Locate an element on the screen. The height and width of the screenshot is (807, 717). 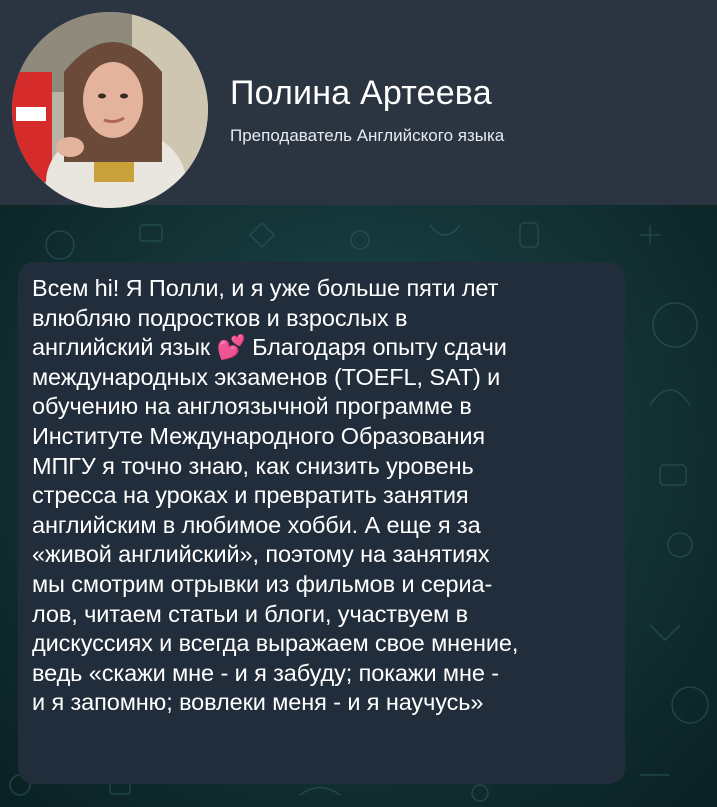
avatar is located at coordinates (110, 110).